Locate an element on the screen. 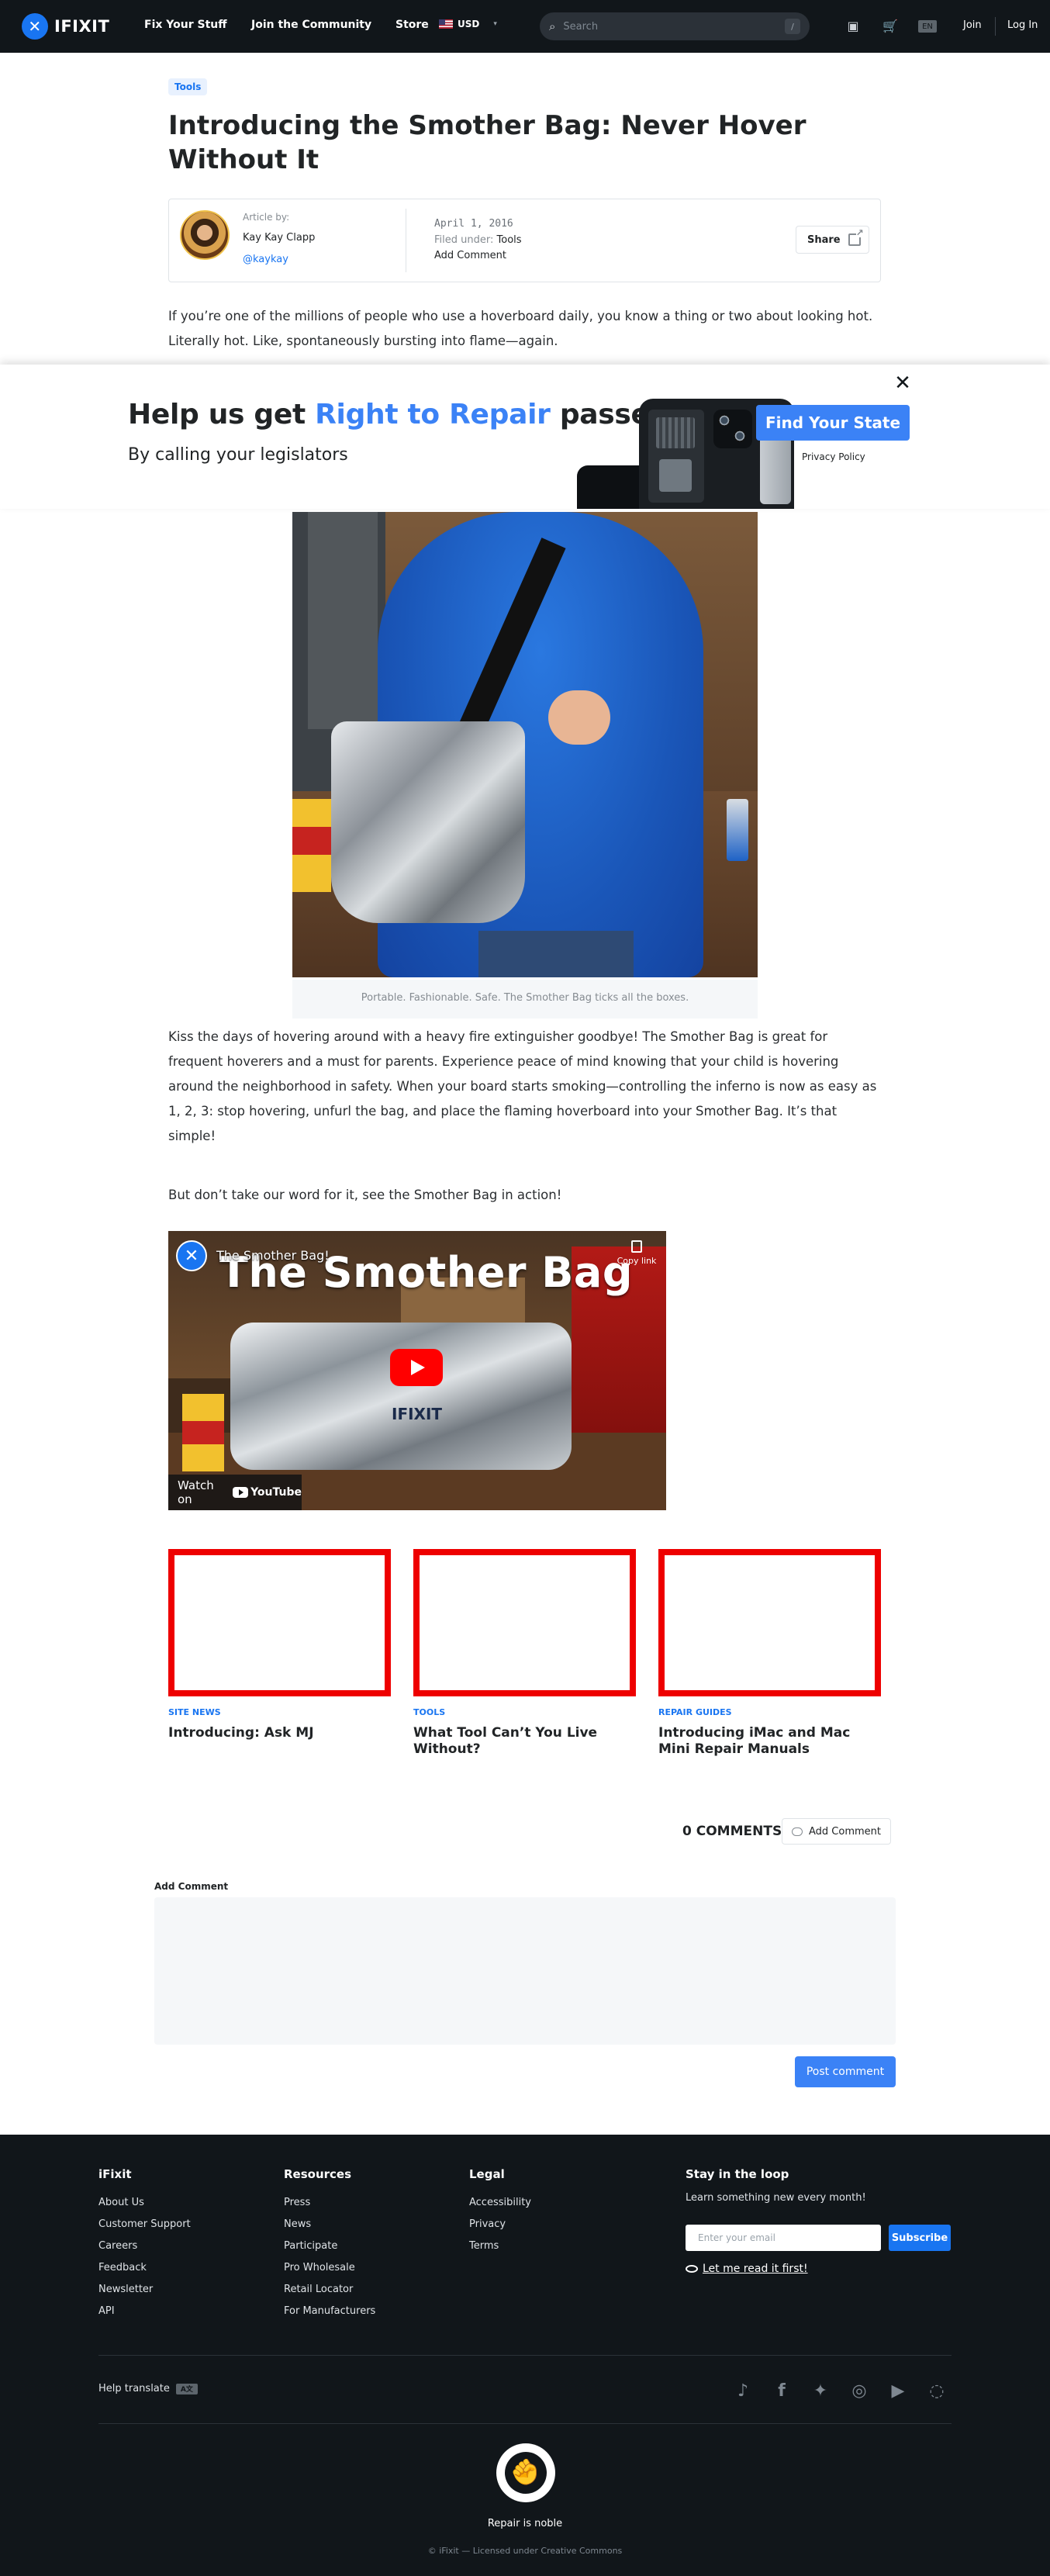  footer-link: Retail Locator is located at coordinates (329, 2290).